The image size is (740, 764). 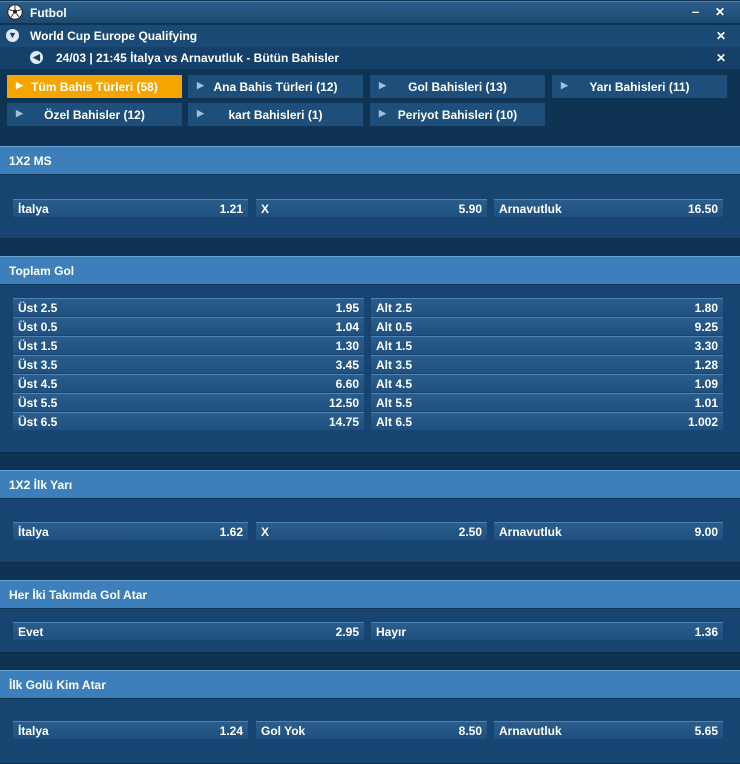 What do you see at coordinates (706, 383) in the screenshot?
I see `odd-value: 1.09` at bounding box center [706, 383].